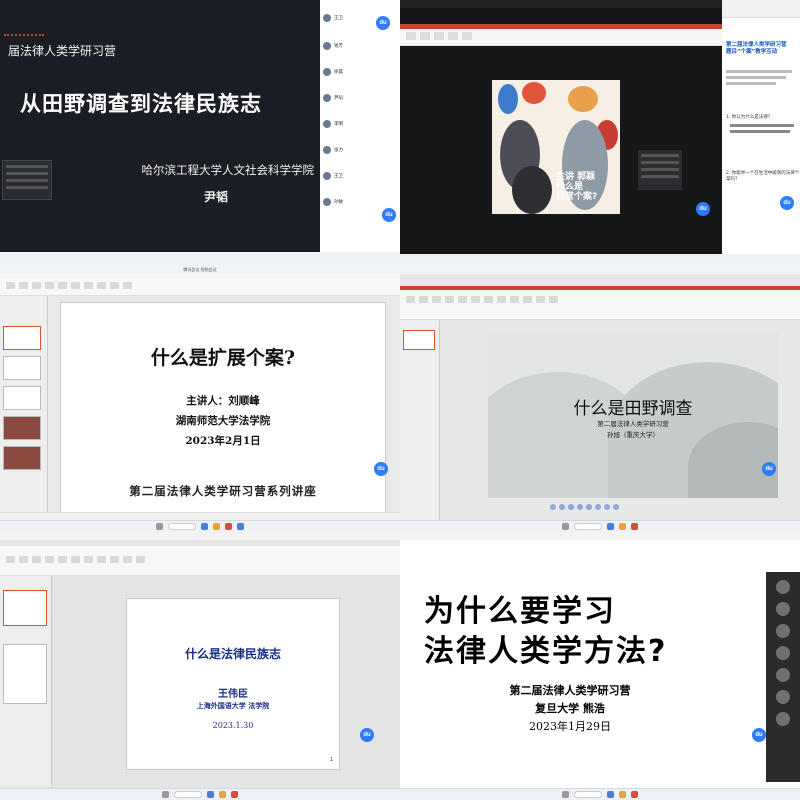 This screenshot has width=800, height=800. What do you see at coordinates (761, 9) in the screenshot?
I see `browser-toolbar` at bounding box center [761, 9].